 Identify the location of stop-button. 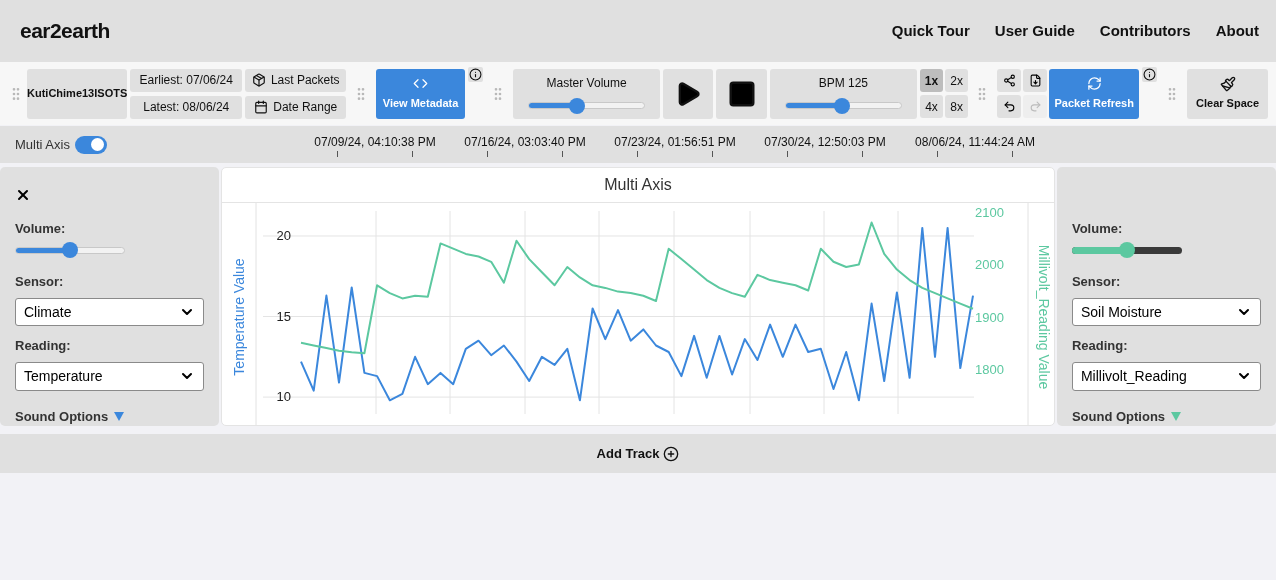
(741, 93).